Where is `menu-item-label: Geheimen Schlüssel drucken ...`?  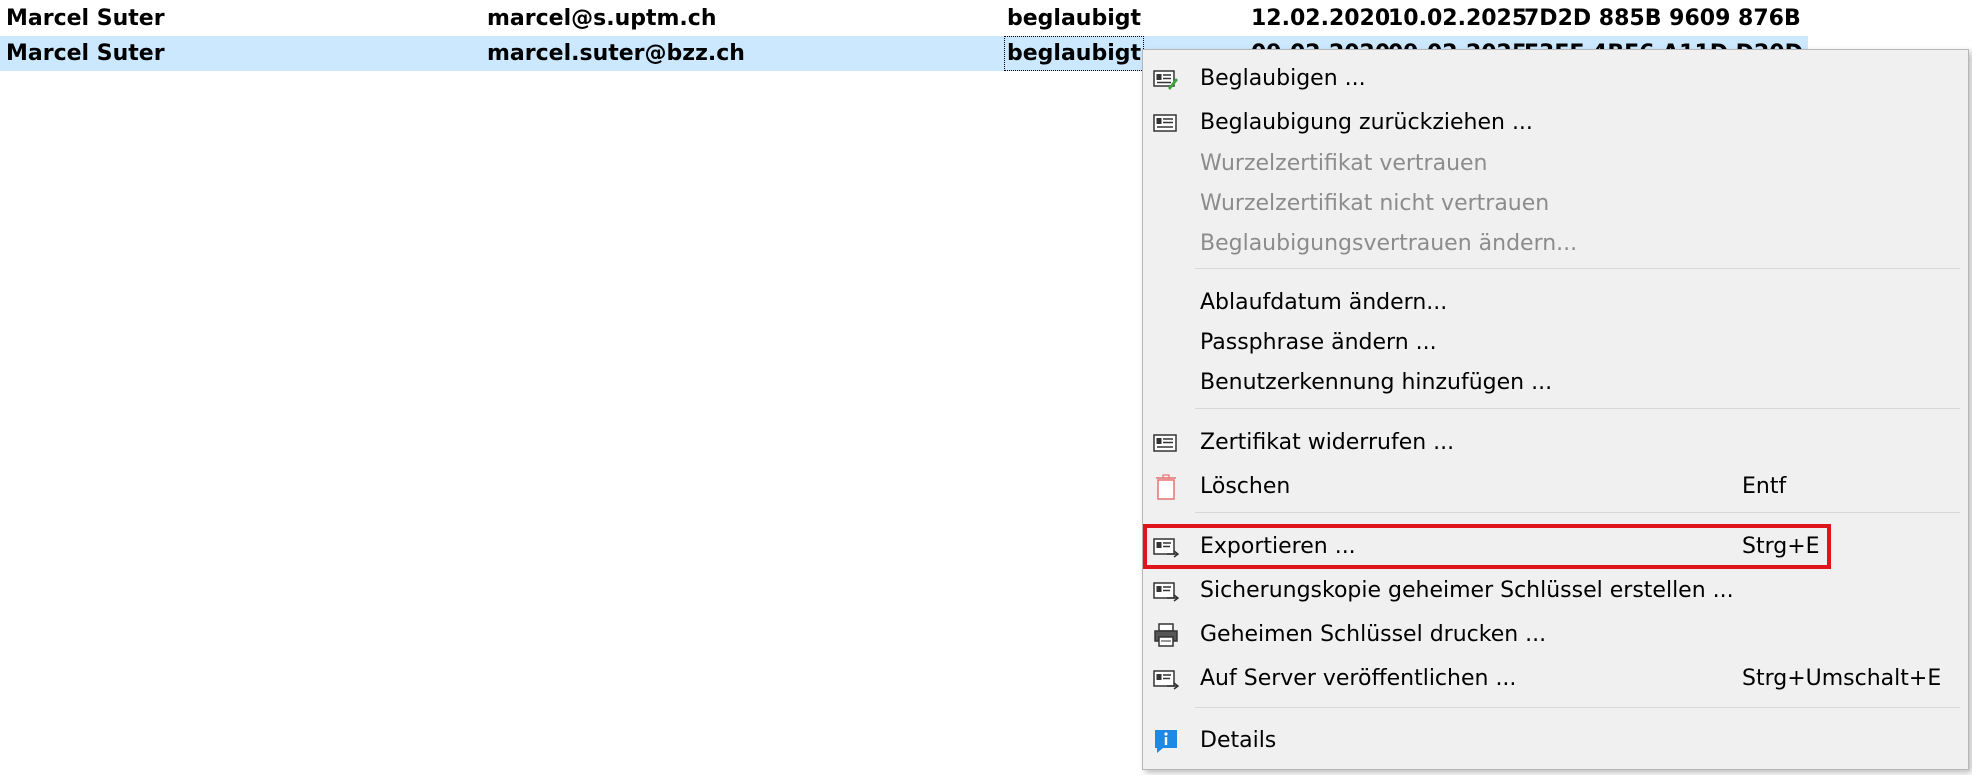
menu-item-label: Geheimen Schlüssel drucken ... is located at coordinates (1373, 634).